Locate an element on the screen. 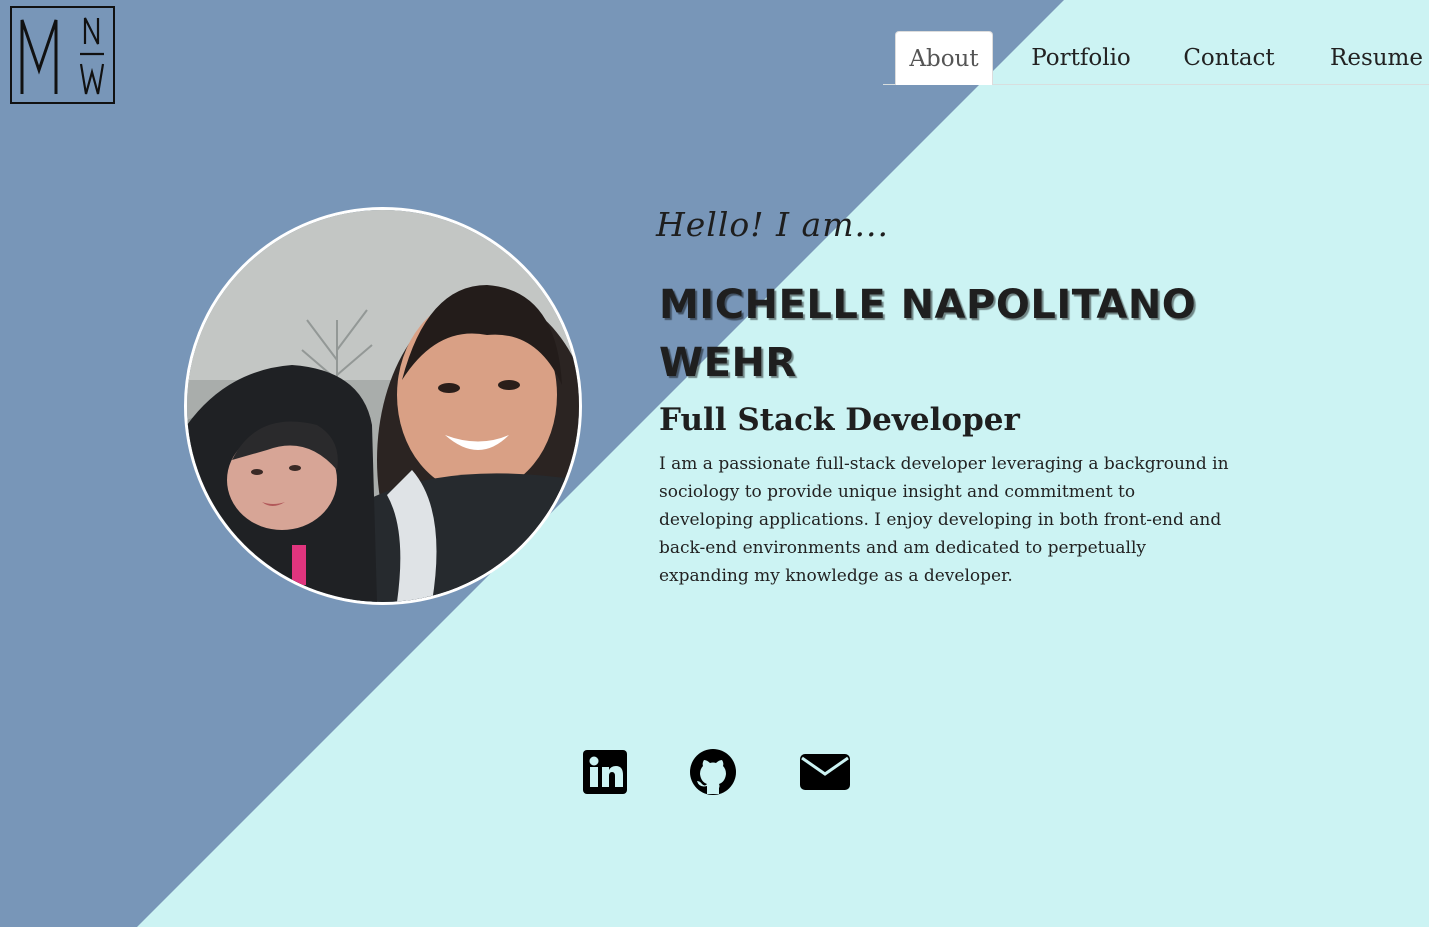  email-link is located at coordinates (825, 772).